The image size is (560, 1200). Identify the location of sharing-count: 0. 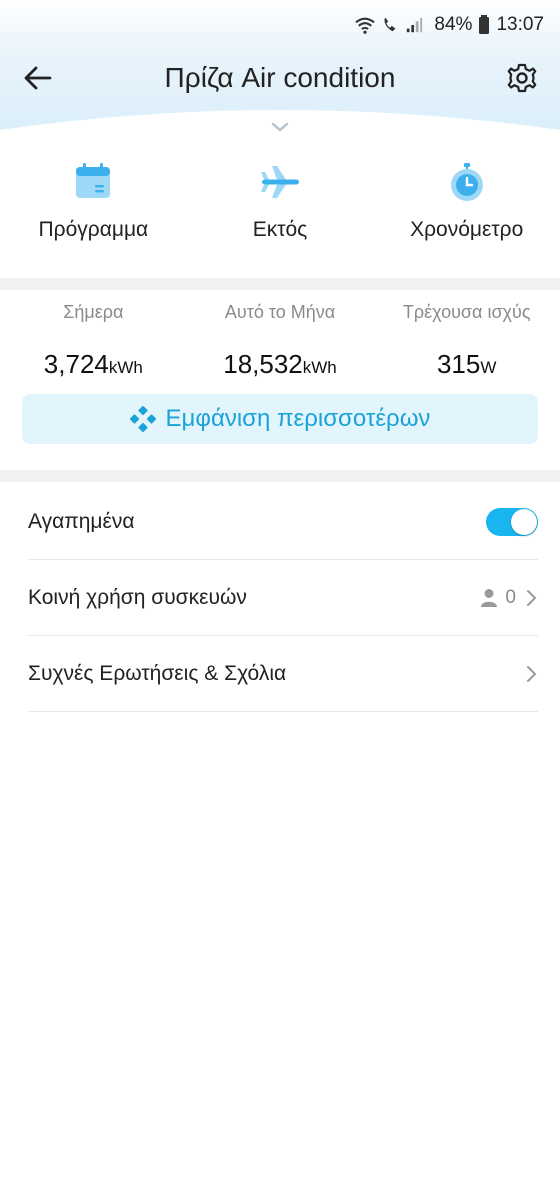
(510, 597).